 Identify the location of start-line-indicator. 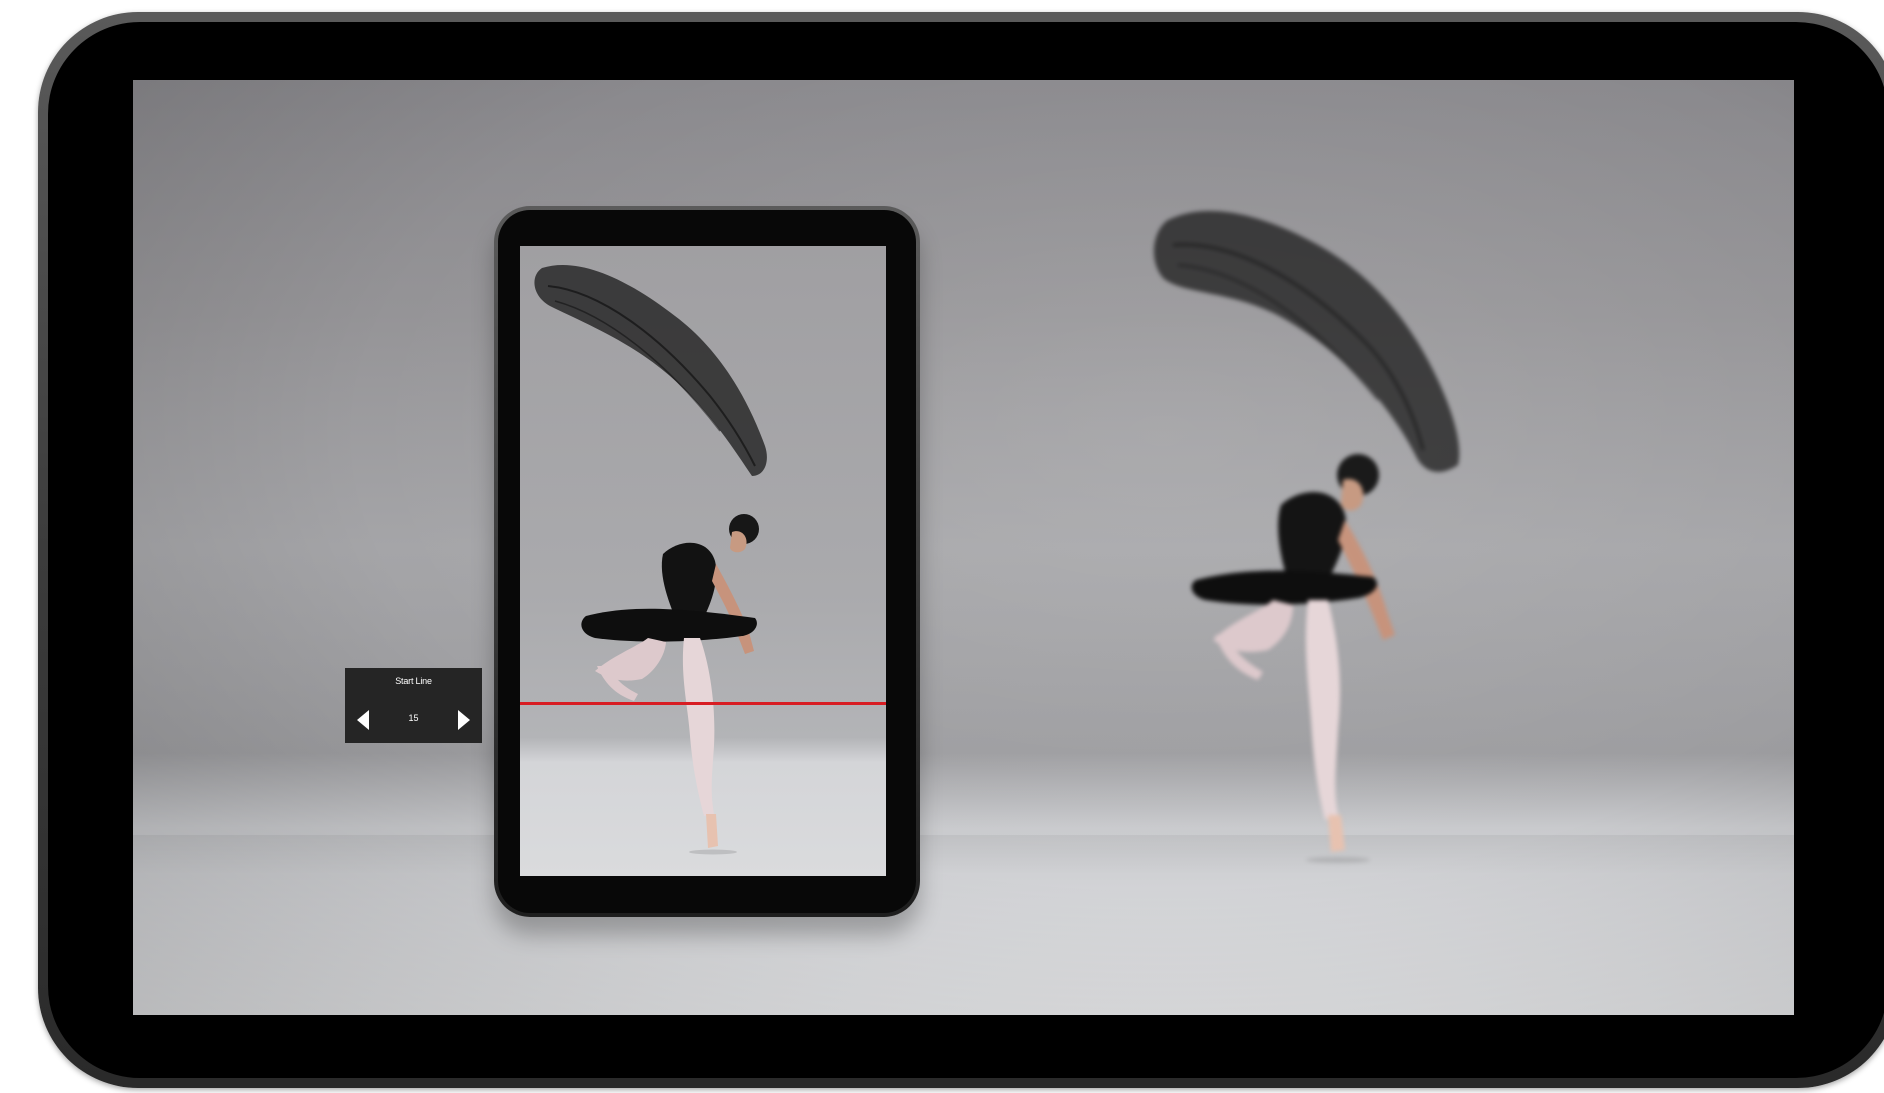
(703, 703).